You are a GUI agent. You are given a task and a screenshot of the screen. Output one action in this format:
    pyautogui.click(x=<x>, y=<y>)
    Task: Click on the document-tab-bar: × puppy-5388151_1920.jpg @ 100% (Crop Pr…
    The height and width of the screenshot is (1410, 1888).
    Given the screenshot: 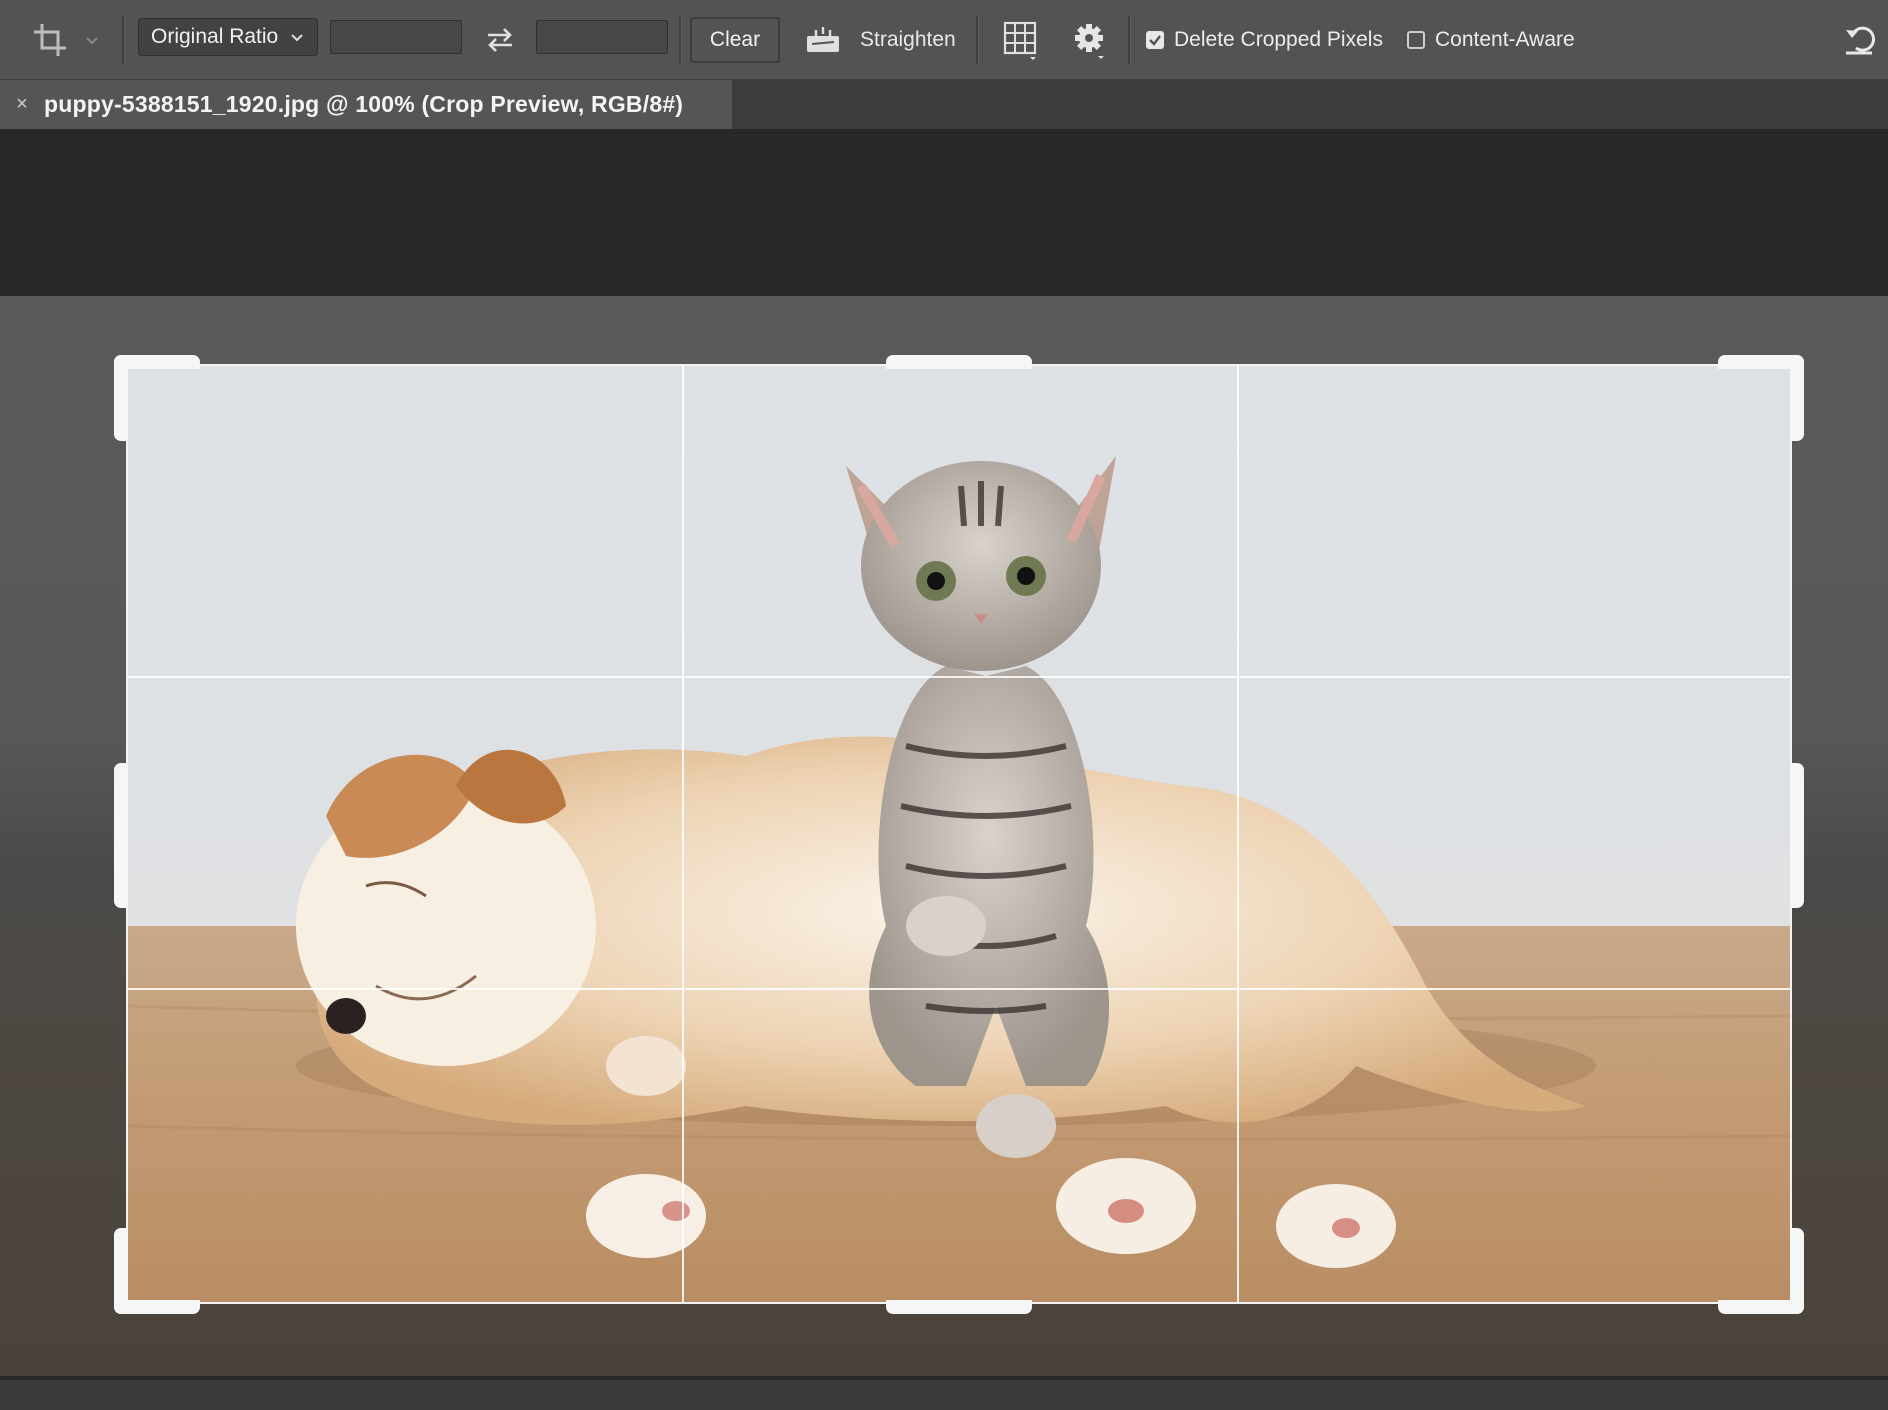 What is the action you would take?
    pyautogui.click(x=944, y=104)
    